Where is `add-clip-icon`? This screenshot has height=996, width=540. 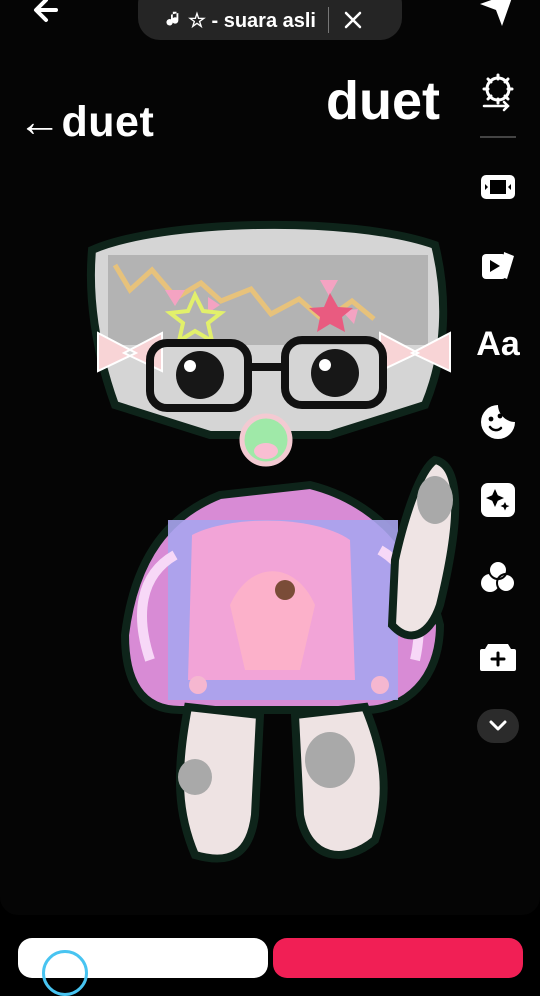
add-clip-icon is located at coordinates (498, 656).